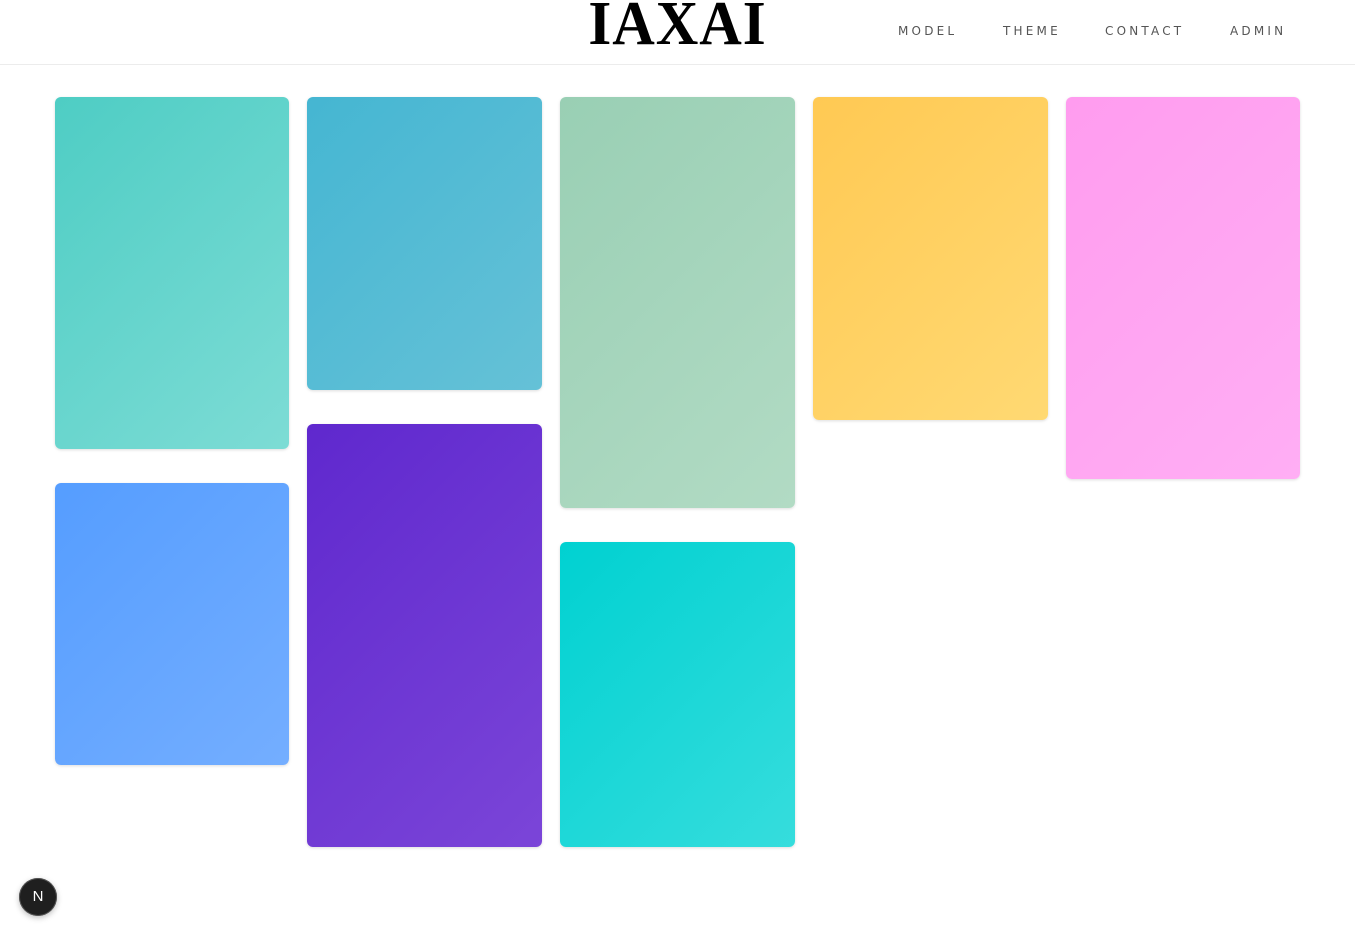 The width and height of the screenshot is (1355, 935). Describe the element at coordinates (677, 32) in the screenshot. I see `header: IAXAI MODEL THEME CONTACT ADMIN` at that location.